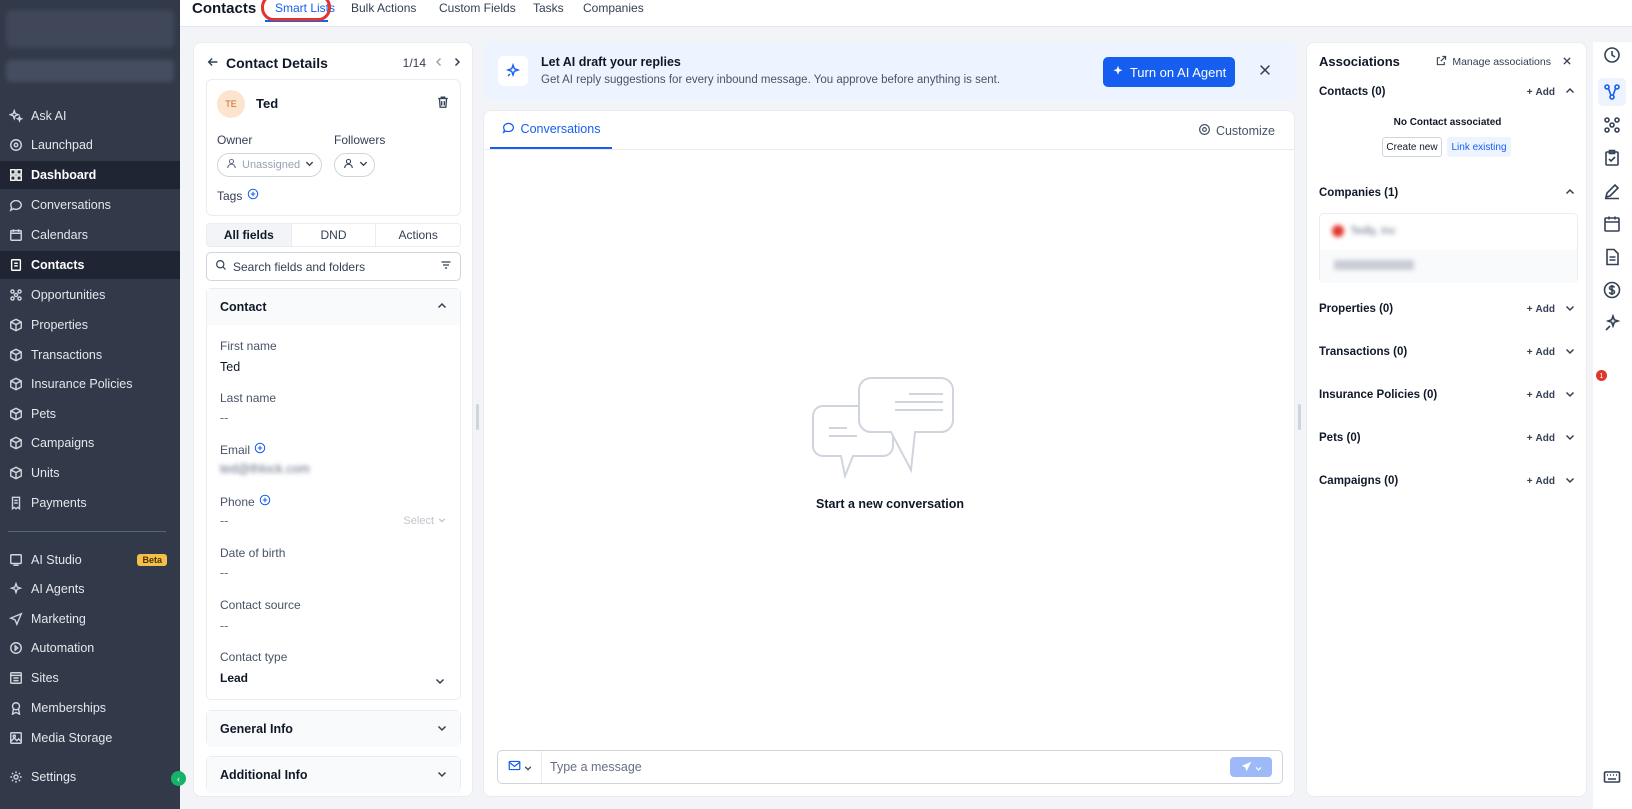 This screenshot has width=1632, height=809. I want to click on sidebar-item-automation: Automation, so click(90, 648).